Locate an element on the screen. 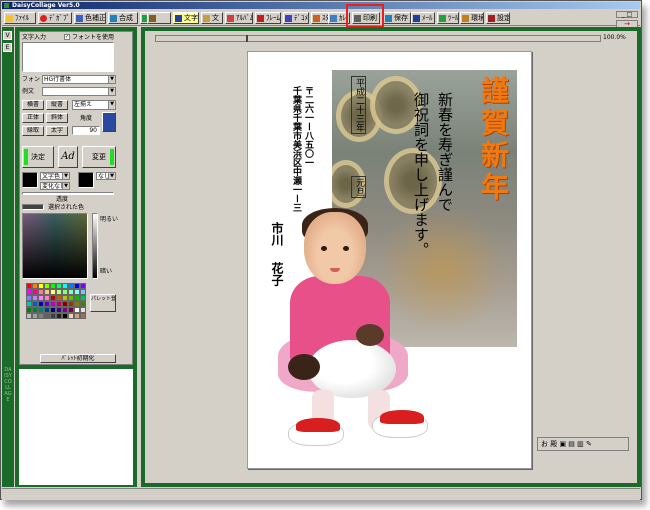 The height and width of the screenshot is (510, 650). palette-reset-button: ﾊﾟﾚｯﾄ初期化 is located at coordinates (78, 358).